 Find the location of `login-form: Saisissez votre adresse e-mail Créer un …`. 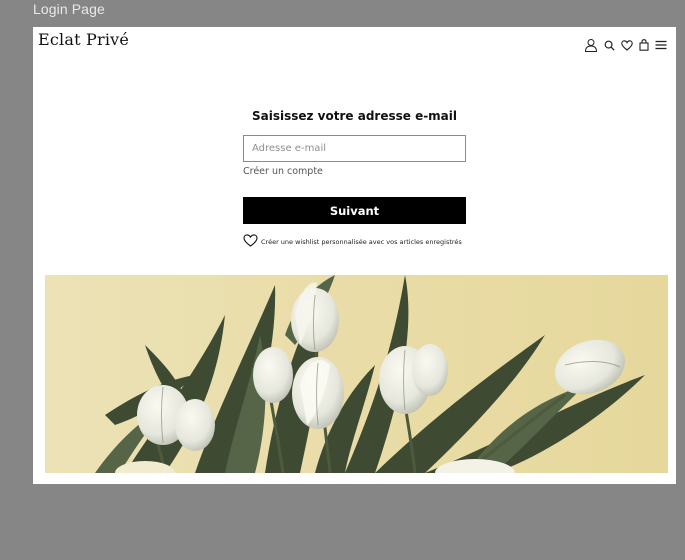

login-form: Saisissez votre adresse e-mail Créer un … is located at coordinates (354, 179).